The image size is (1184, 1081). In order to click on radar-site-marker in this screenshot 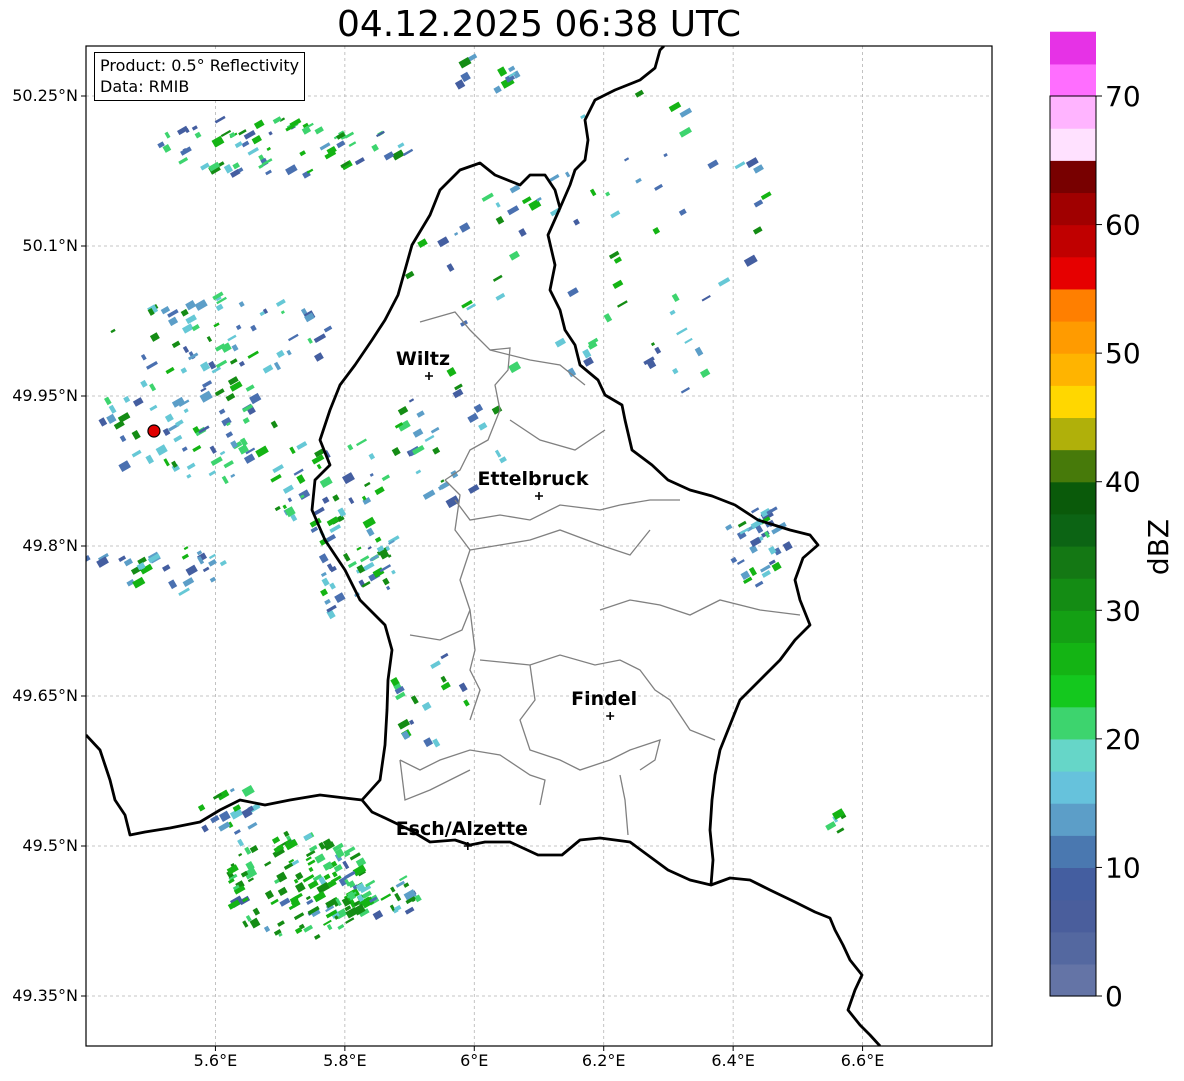, I will do `click(154, 431)`.